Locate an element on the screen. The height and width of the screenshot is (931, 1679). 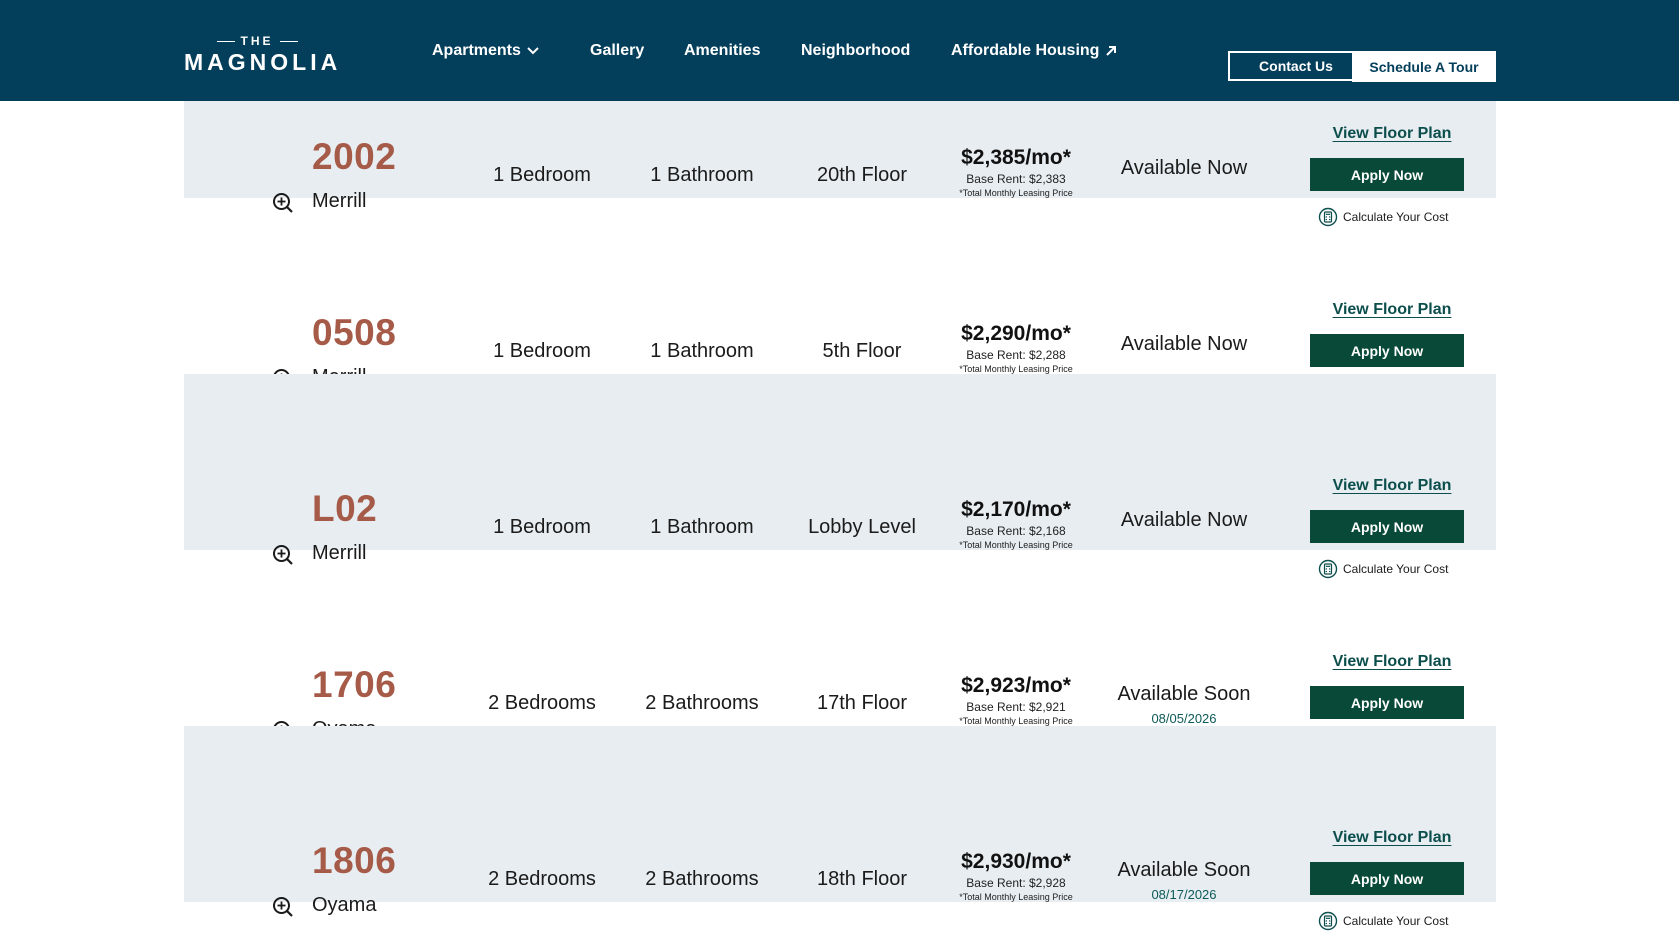
logo-small-text: THE is located at coordinates (257, 41).